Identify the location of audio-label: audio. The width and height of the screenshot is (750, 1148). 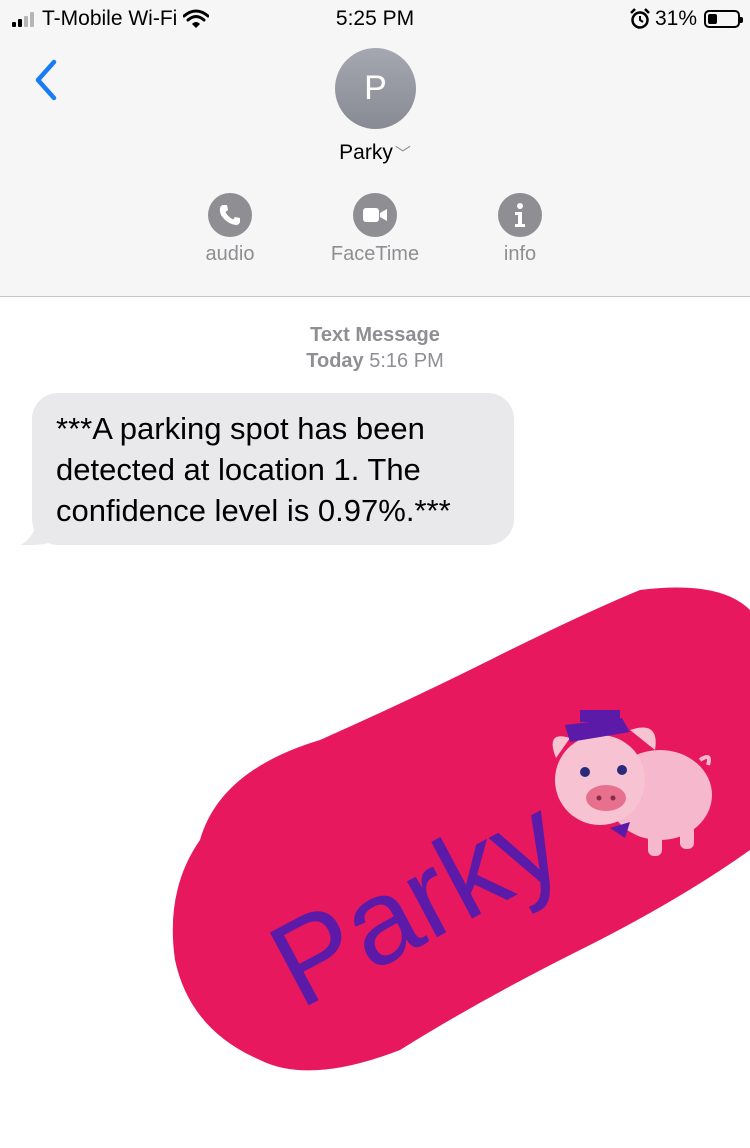
(230, 254).